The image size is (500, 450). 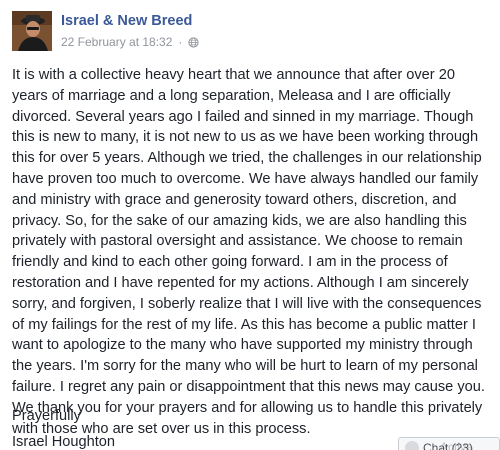 I want to click on post-closing: Prayerfully, so click(x=46, y=416).